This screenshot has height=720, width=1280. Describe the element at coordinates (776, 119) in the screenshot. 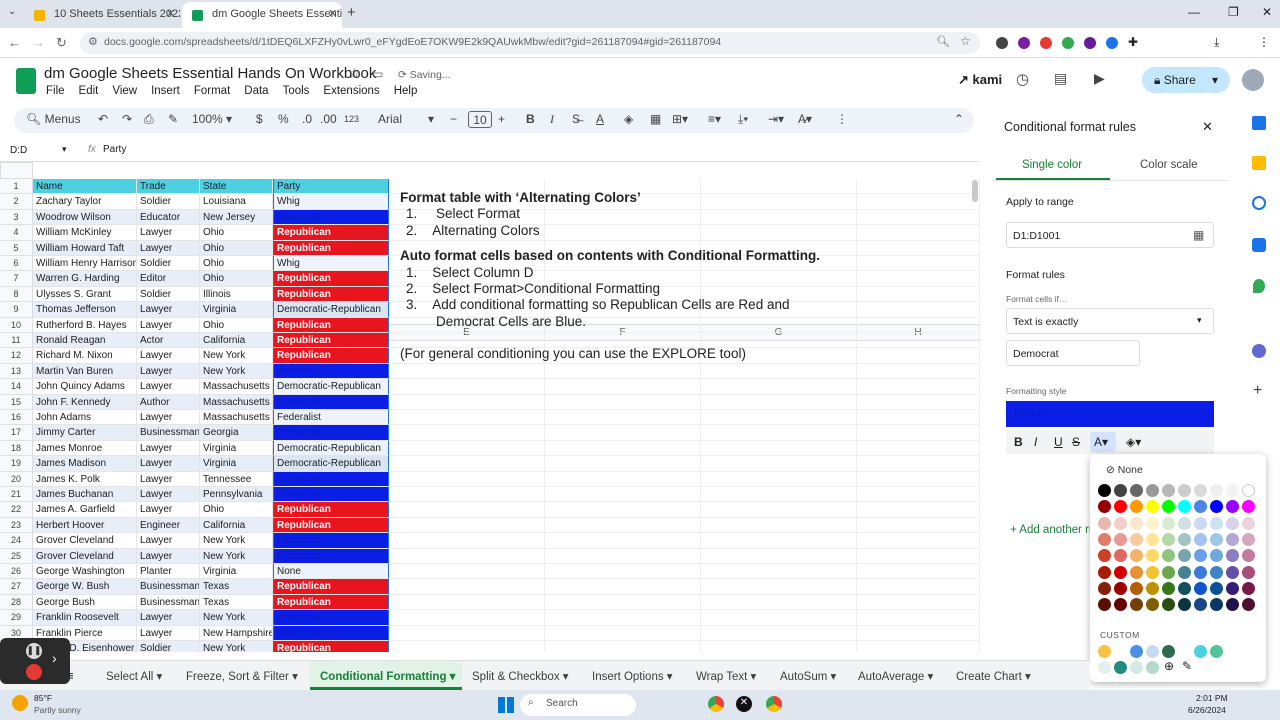

I see `wrap-icon: ⇥▾` at that location.